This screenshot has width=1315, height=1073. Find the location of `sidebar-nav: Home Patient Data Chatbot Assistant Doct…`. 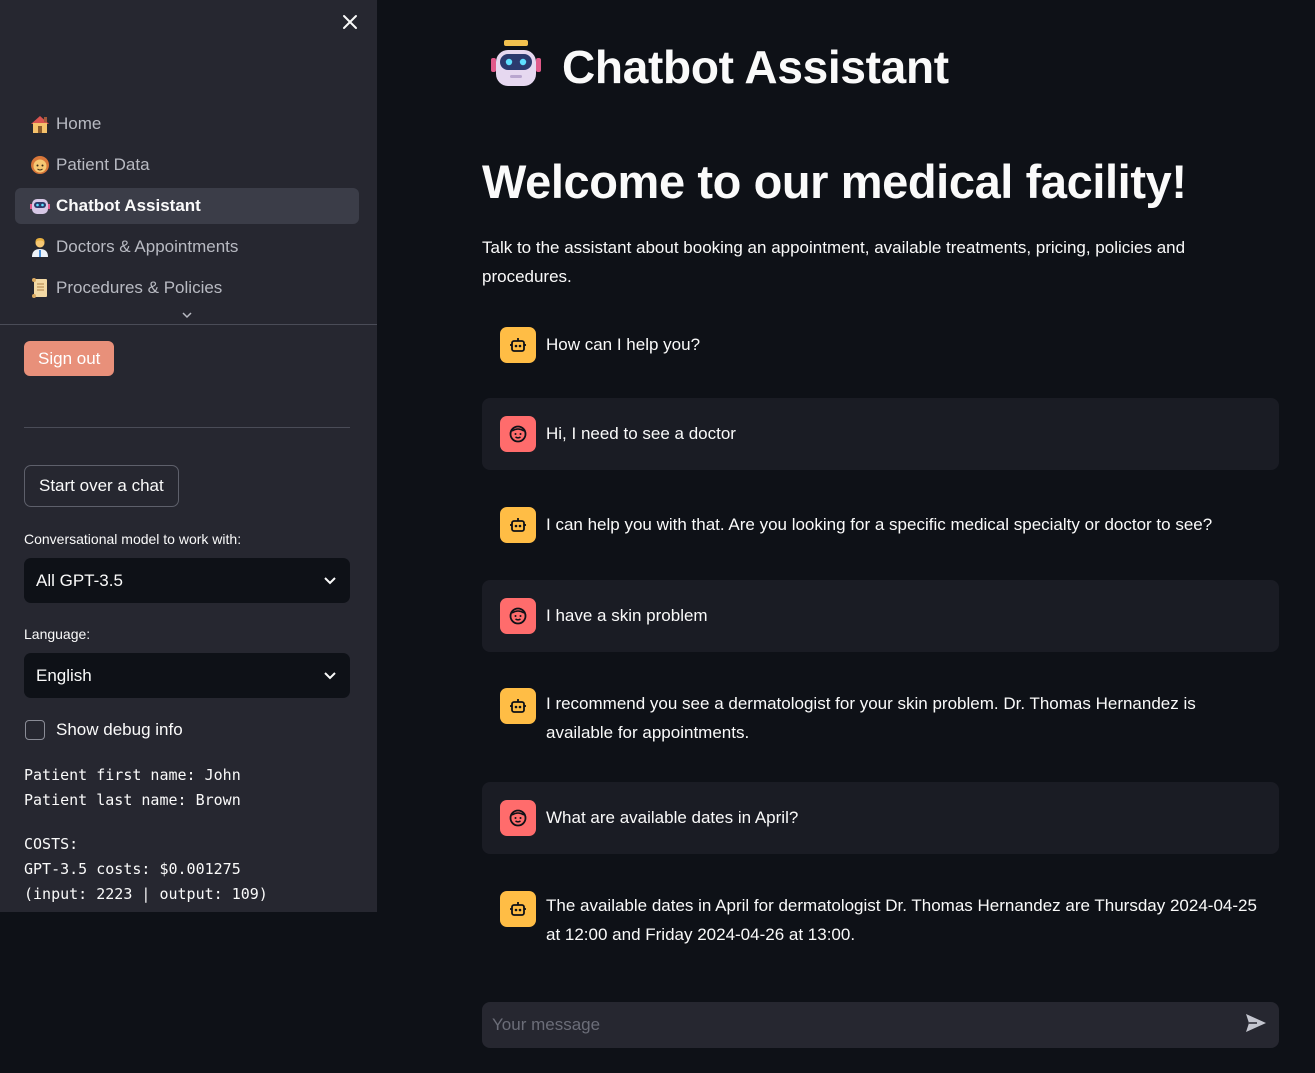

sidebar-nav: Home Patient Data Chatbot Assistant Doct… is located at coordinates (187, 208).